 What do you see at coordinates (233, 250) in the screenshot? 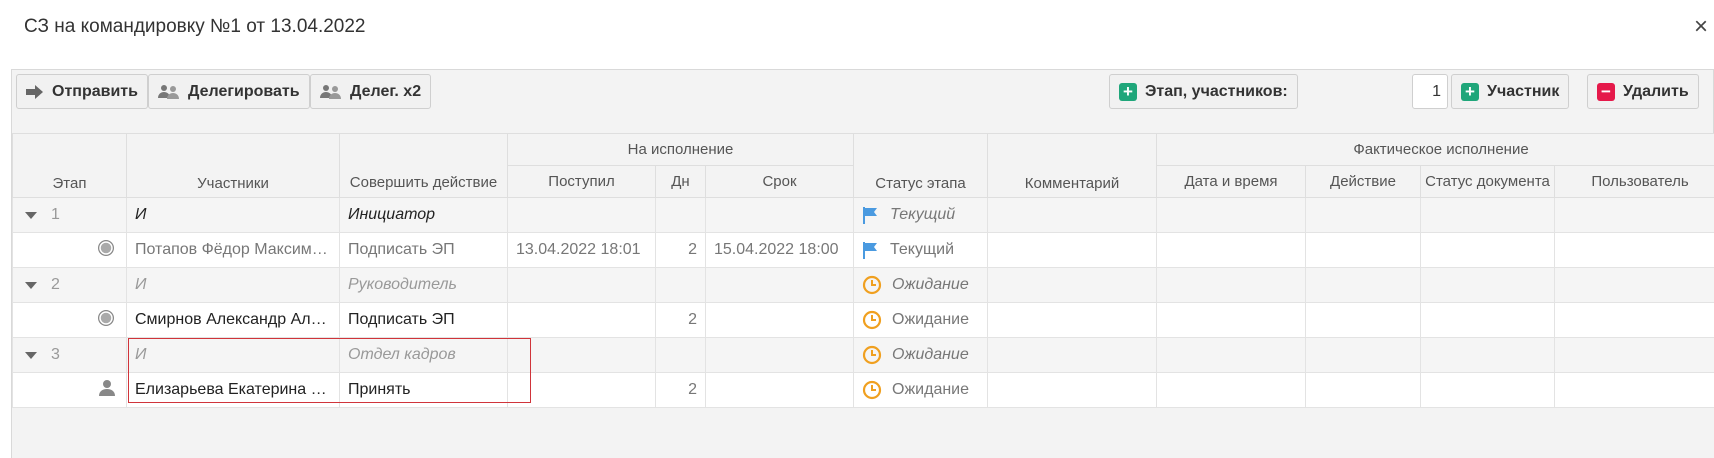
I see `participant-name: Потапов Фёдор Максимович` at bounding box center [233, 250].